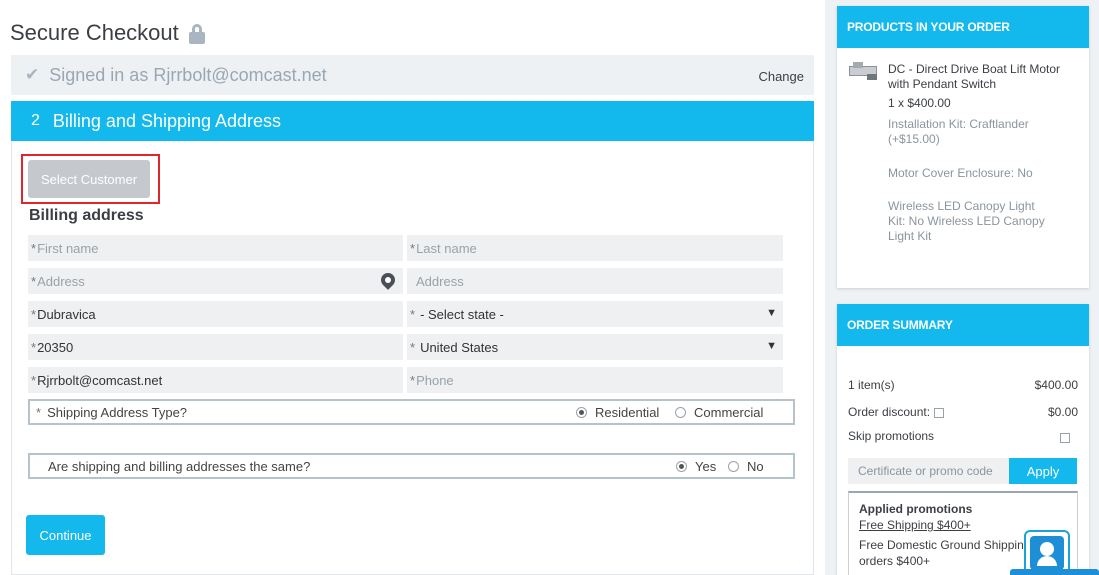 This screenshot has width=1099, height=575. What do you see at coordinates (215, 347) in the screenshot?
I see `zip-field: * 20350` at bounding box center [215, 347].